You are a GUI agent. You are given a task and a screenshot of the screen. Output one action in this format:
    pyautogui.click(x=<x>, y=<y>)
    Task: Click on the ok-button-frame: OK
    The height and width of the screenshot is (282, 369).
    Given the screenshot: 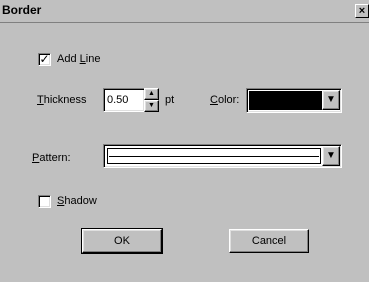 What is the action you would take?
    pyautogui.click(x=122, y=241)
    